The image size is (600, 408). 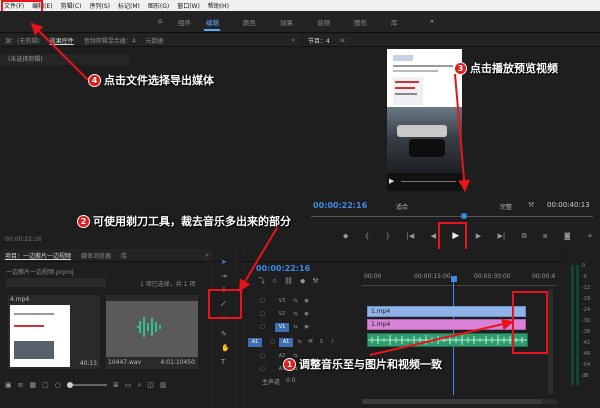 I want to click on annotation-1: 1 调整音乐至与图片和视频一致, so click(x=362, y=364).